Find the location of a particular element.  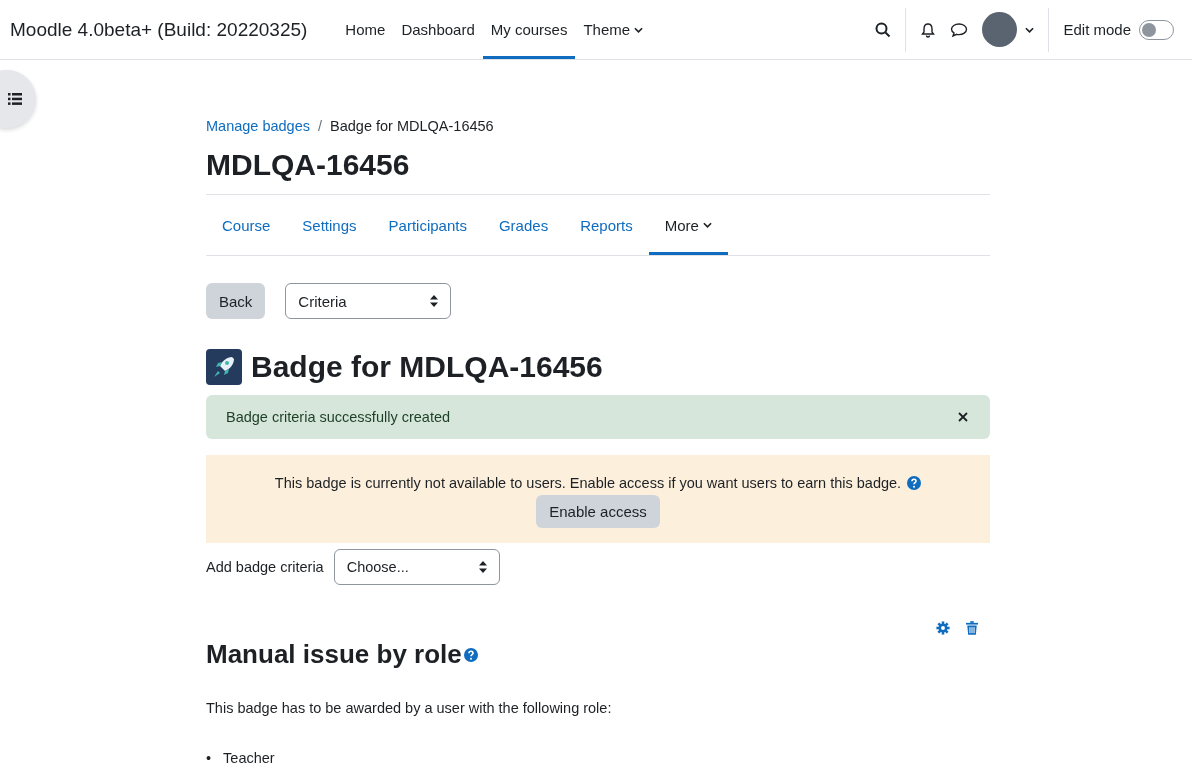

course-tab: More is located at coordinates (688, 225).